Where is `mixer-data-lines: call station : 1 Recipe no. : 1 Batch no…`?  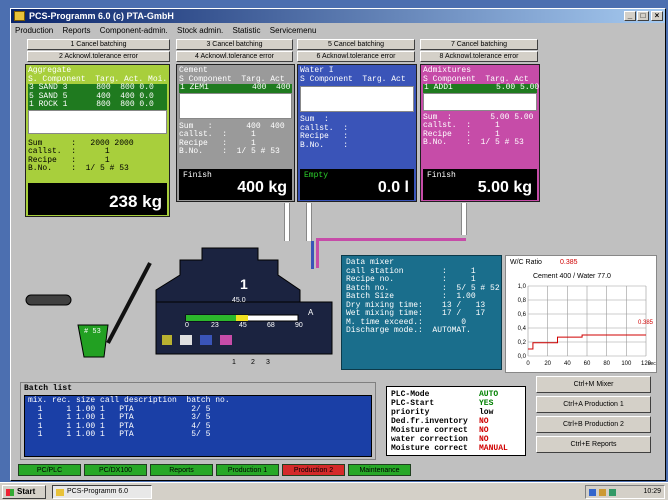
mixer-data-lines: call station : 1 Recipe no. : 1 Batch no… is located at coordinates (423, 300).